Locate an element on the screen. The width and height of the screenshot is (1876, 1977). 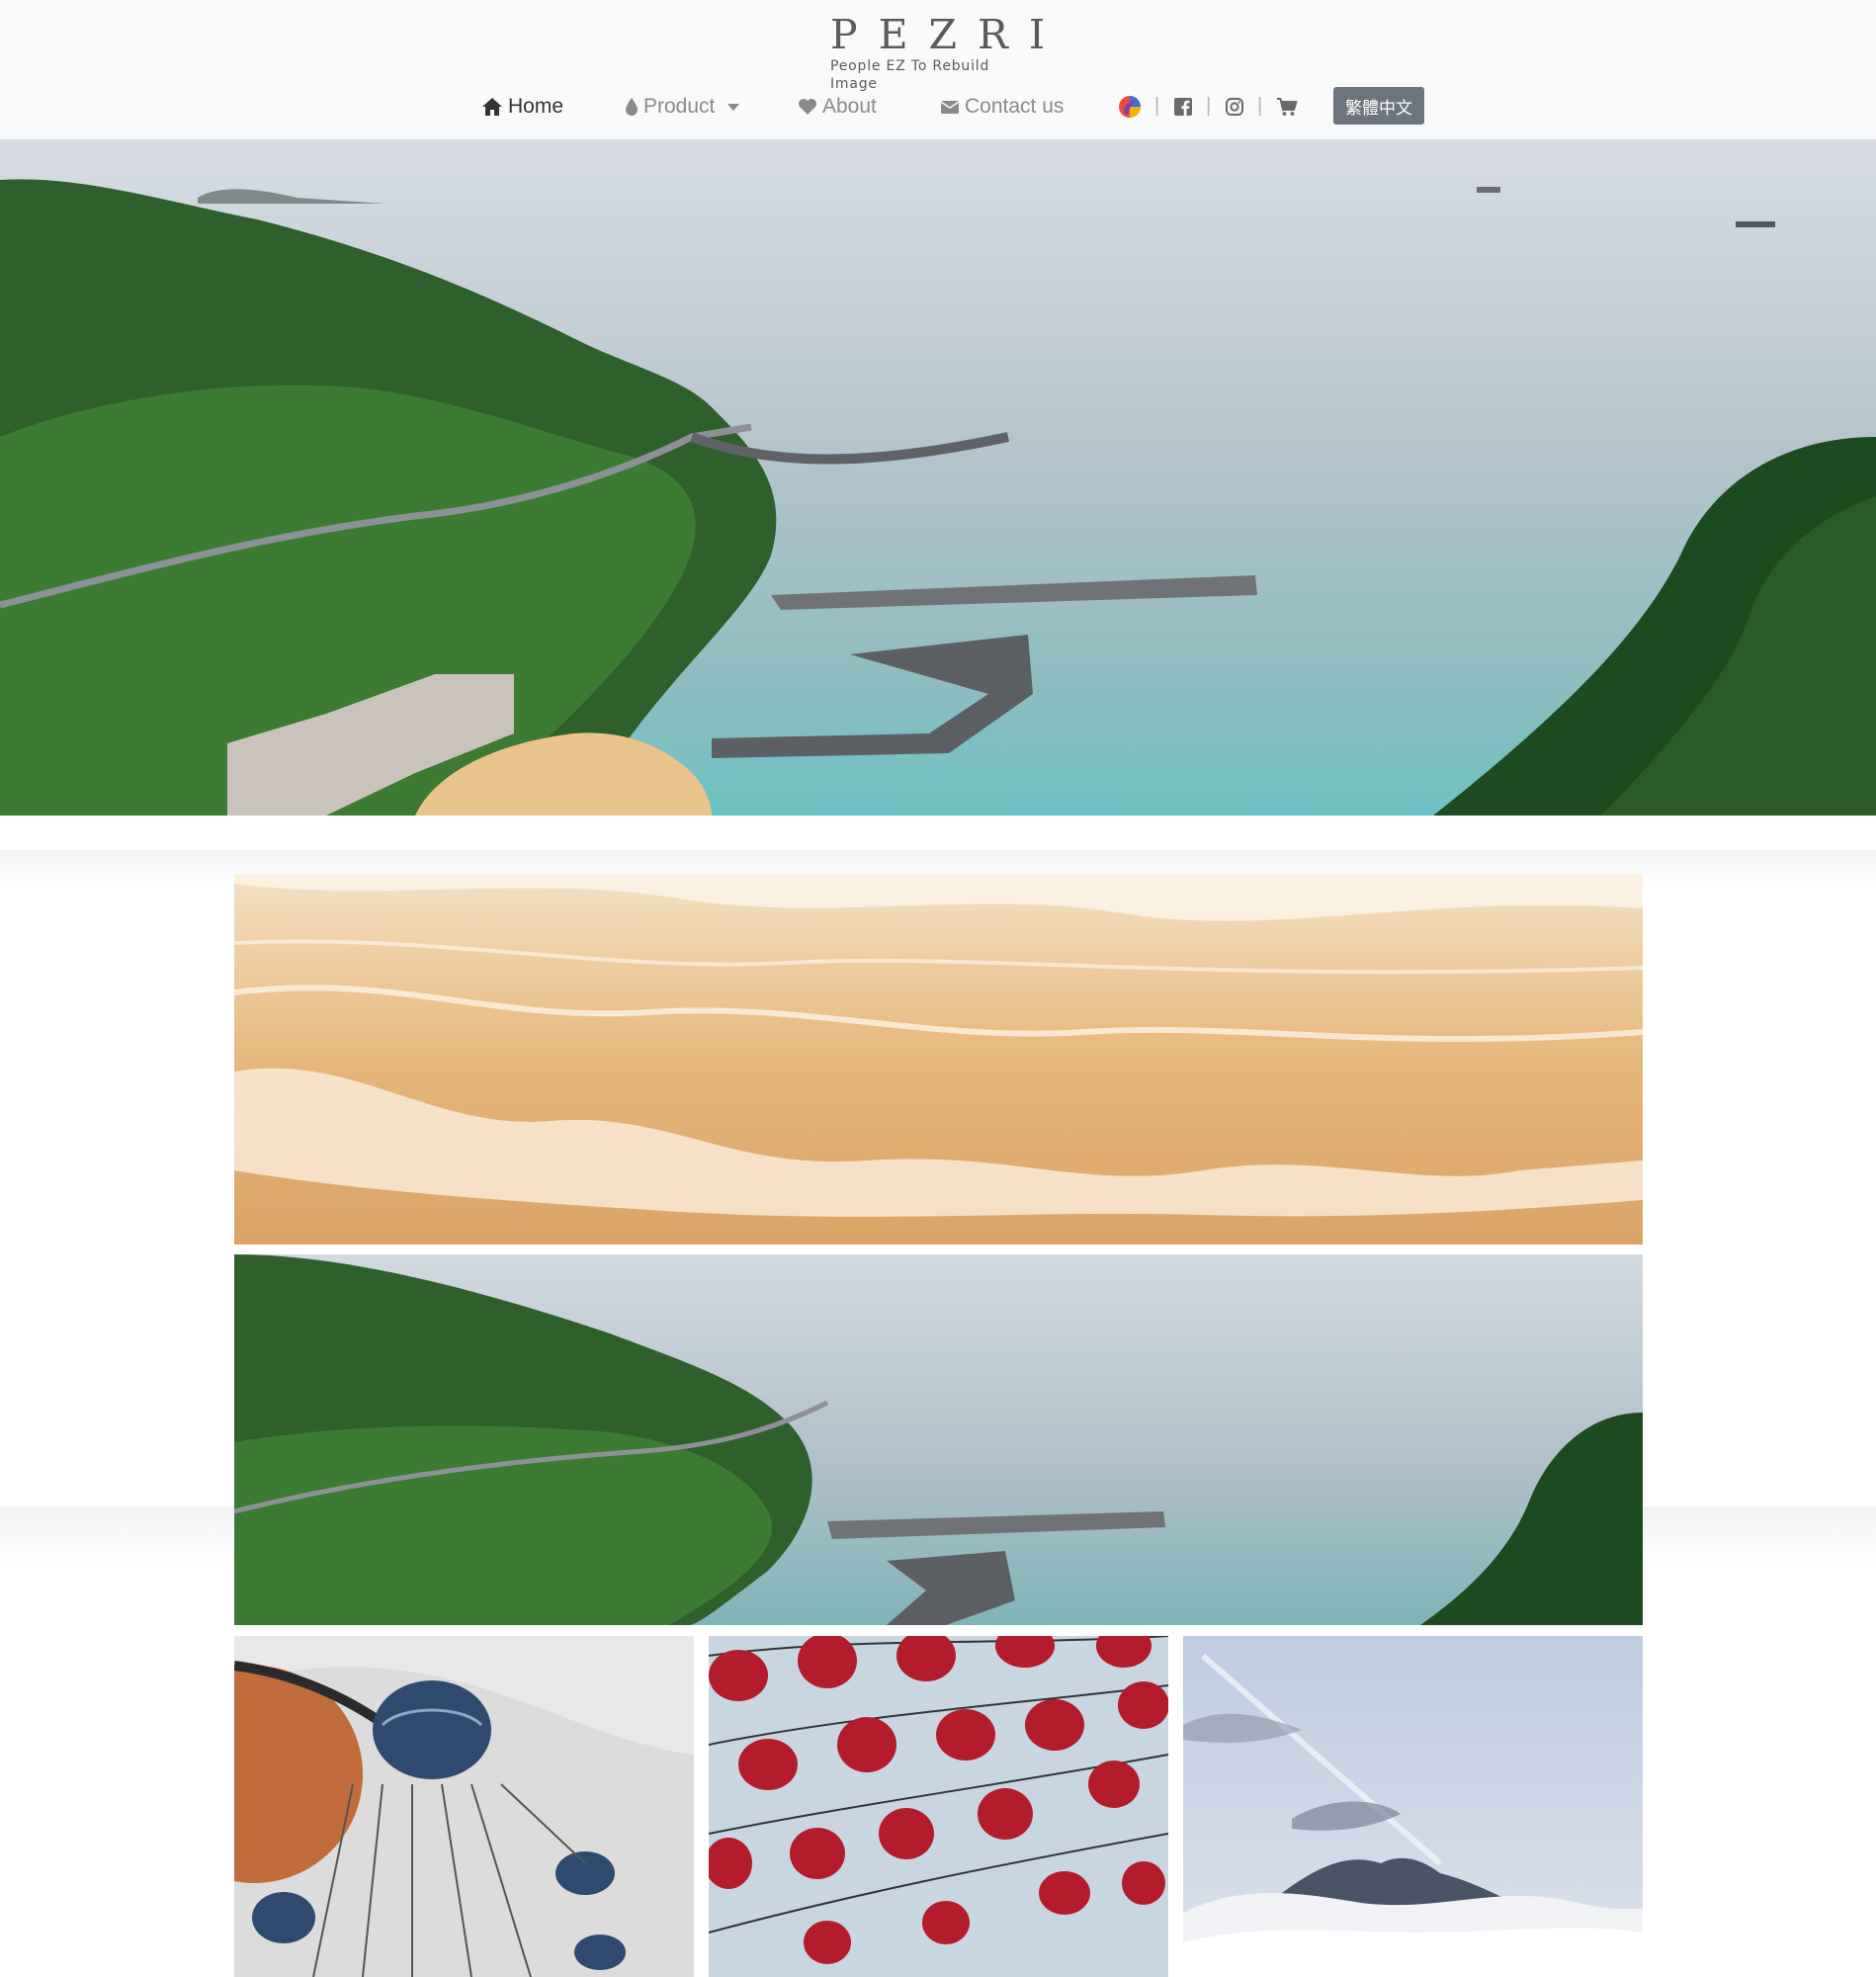
gallery-image-swing-ride is located at coordinates (464, 1807).